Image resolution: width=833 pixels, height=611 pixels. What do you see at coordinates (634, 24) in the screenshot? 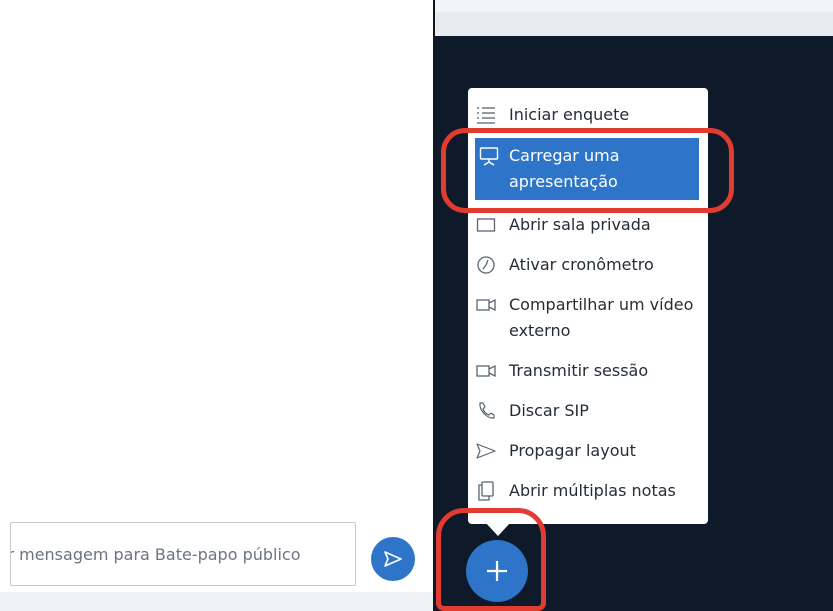
I see `presentation-top-bar-band` at bounding box center [634, 24].